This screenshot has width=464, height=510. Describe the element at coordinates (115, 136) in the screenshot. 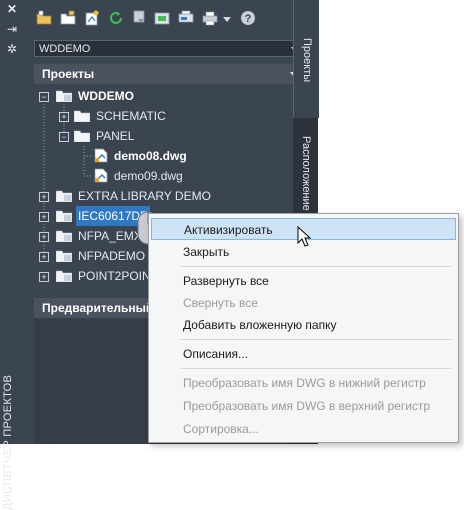

I see `tree-item-label: PANEL` at that location.